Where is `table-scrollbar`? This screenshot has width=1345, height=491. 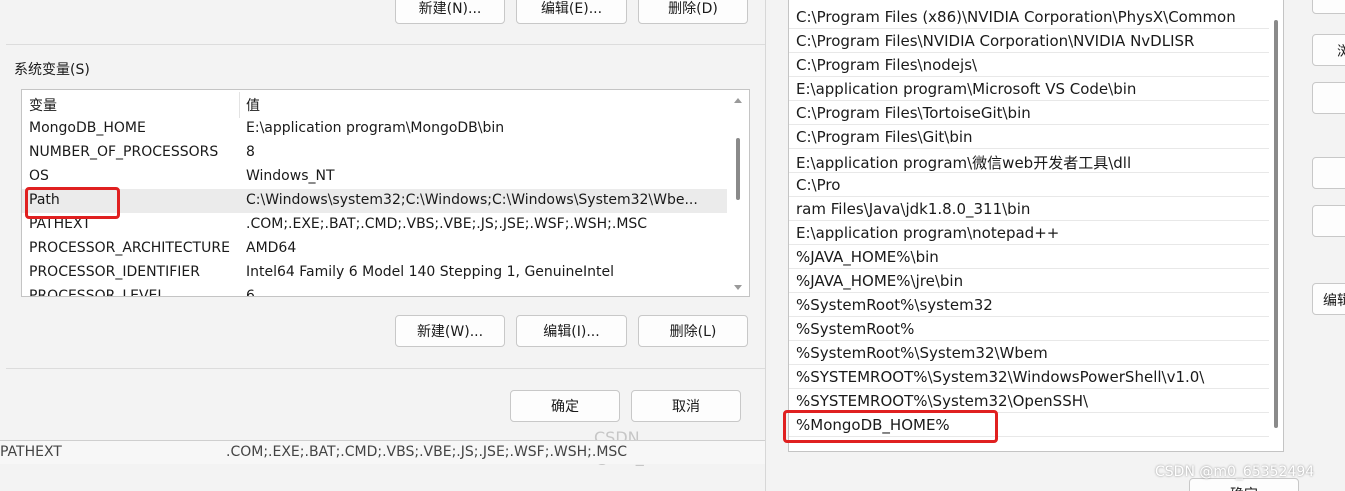 table-scrollbar is located at coordinates (738, 193).